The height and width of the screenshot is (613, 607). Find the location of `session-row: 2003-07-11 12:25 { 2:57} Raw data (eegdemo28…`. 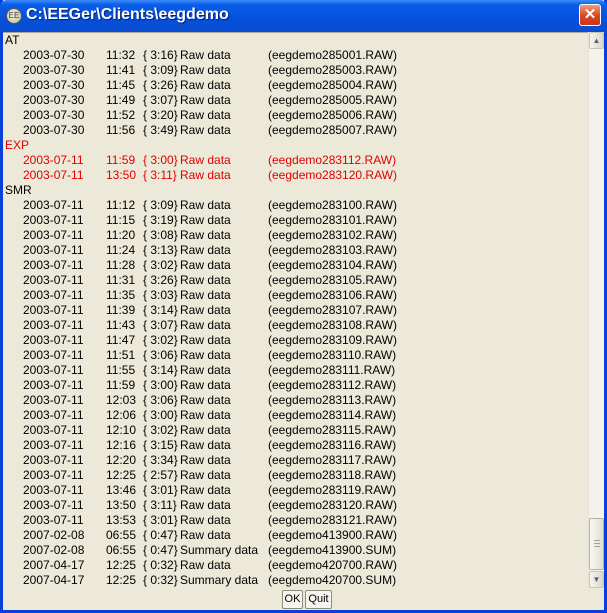

session-row: 2003-07-11 12:25 { 2:57} Raw data (eegdemo28… is located at coordinates (295, 475).